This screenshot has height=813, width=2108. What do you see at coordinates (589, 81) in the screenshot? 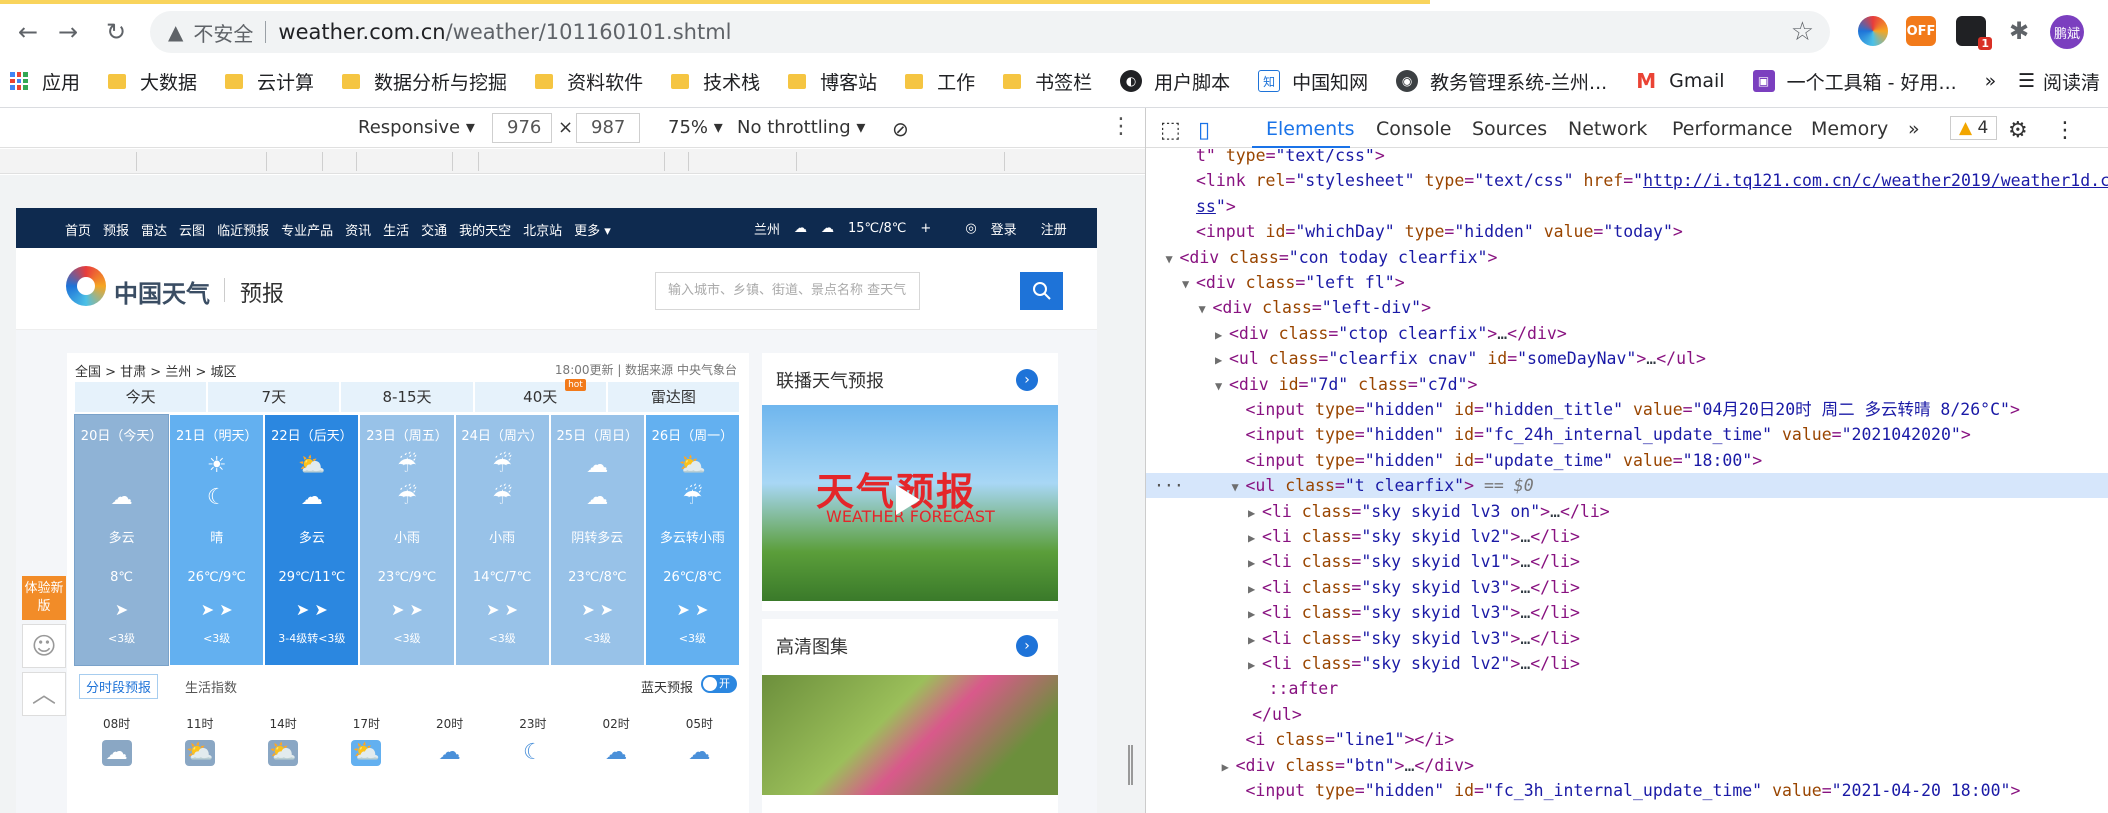
I see `bookmark-folder-software: 资料软件` at bounding box center [589, 81].